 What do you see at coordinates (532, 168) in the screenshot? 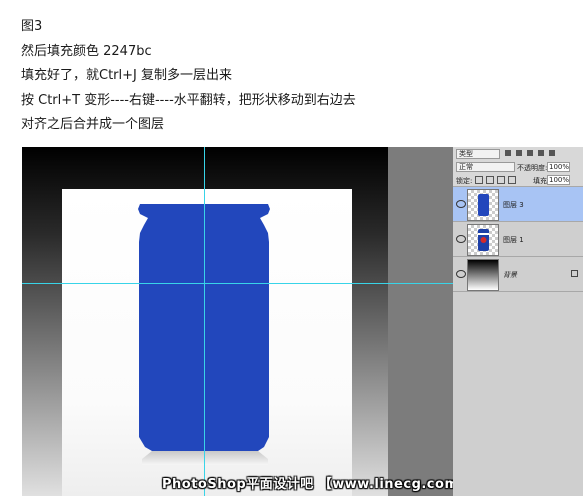
I see `opacity-label: 不透明度:` at bounding box center [532, 168].